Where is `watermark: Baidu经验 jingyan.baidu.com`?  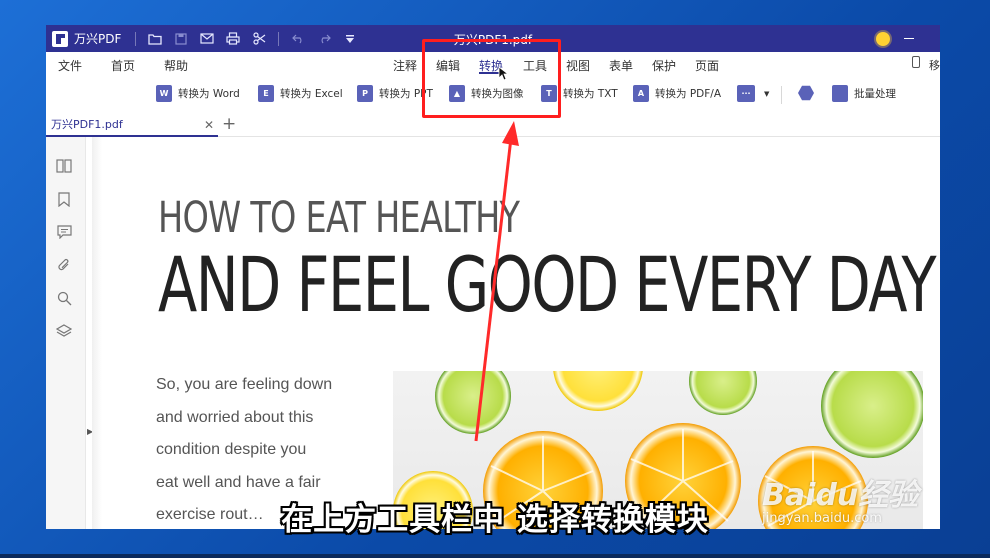 watermark: Baidu经验 jingyan.baidu.com is located at coordinates (840, 498).